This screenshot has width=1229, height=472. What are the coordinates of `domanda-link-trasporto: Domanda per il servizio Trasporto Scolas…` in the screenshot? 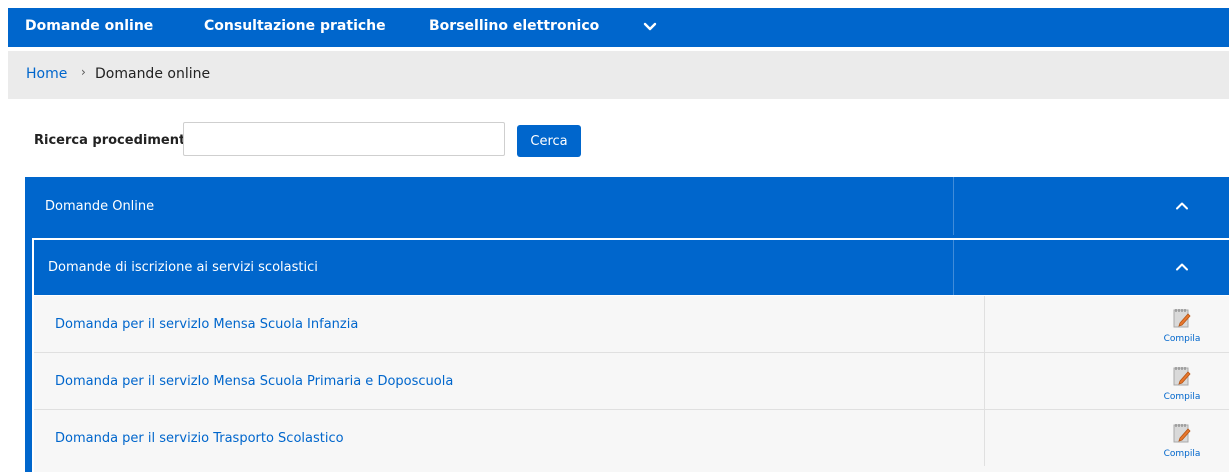 It's located at (199, 438).